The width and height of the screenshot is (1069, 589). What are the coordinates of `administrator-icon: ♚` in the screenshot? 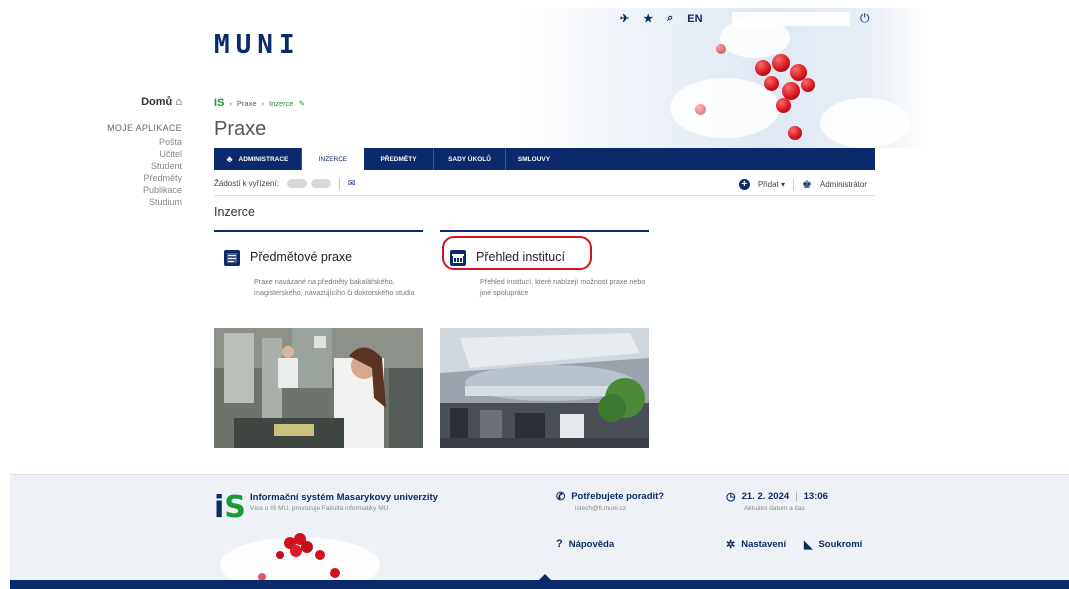 It's located at (807, 185).